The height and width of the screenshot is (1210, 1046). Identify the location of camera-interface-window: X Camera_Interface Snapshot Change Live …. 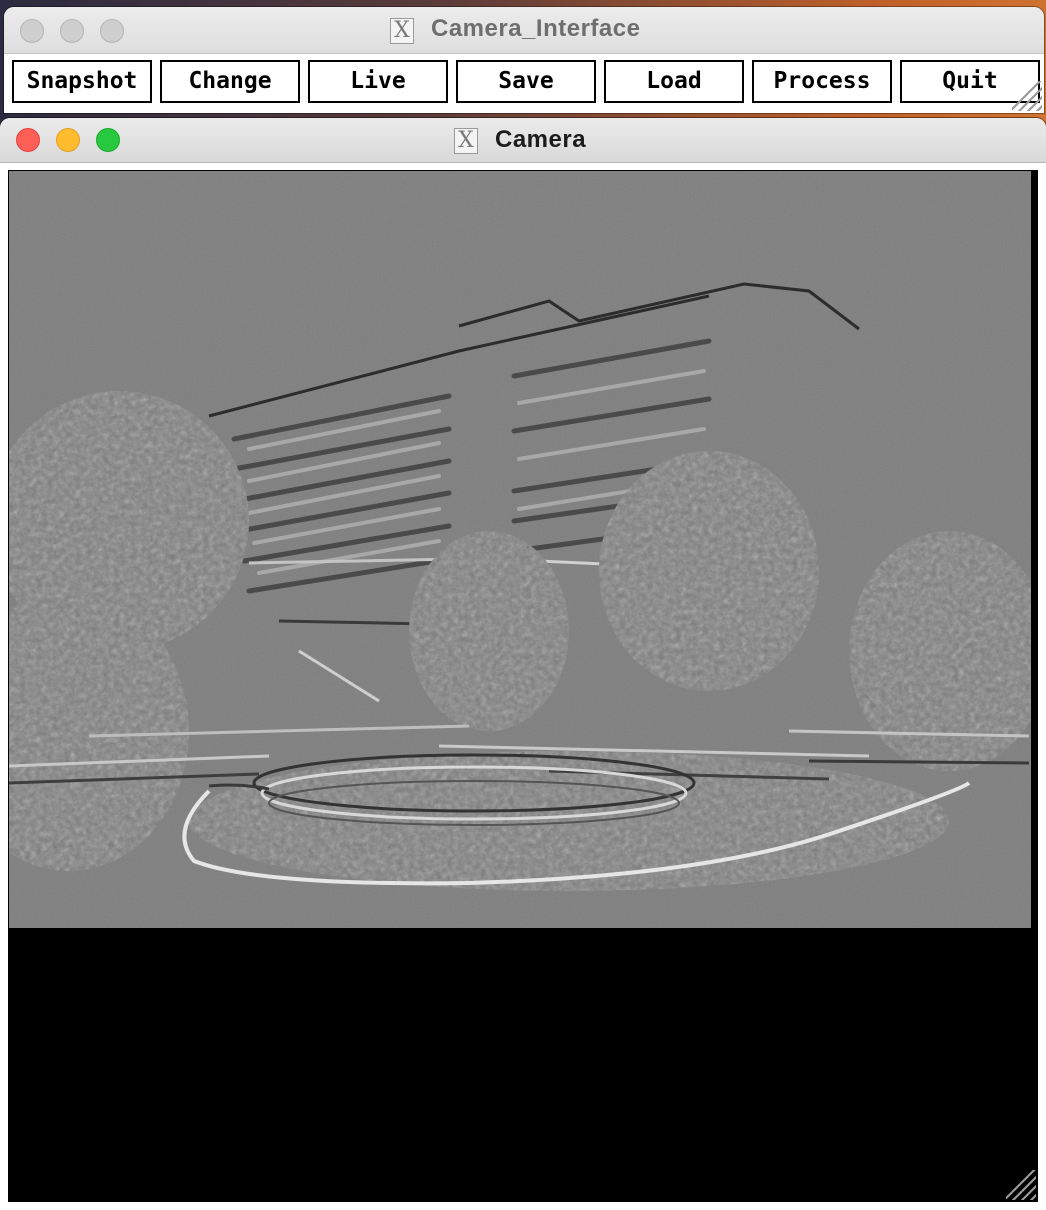
(524, 60).